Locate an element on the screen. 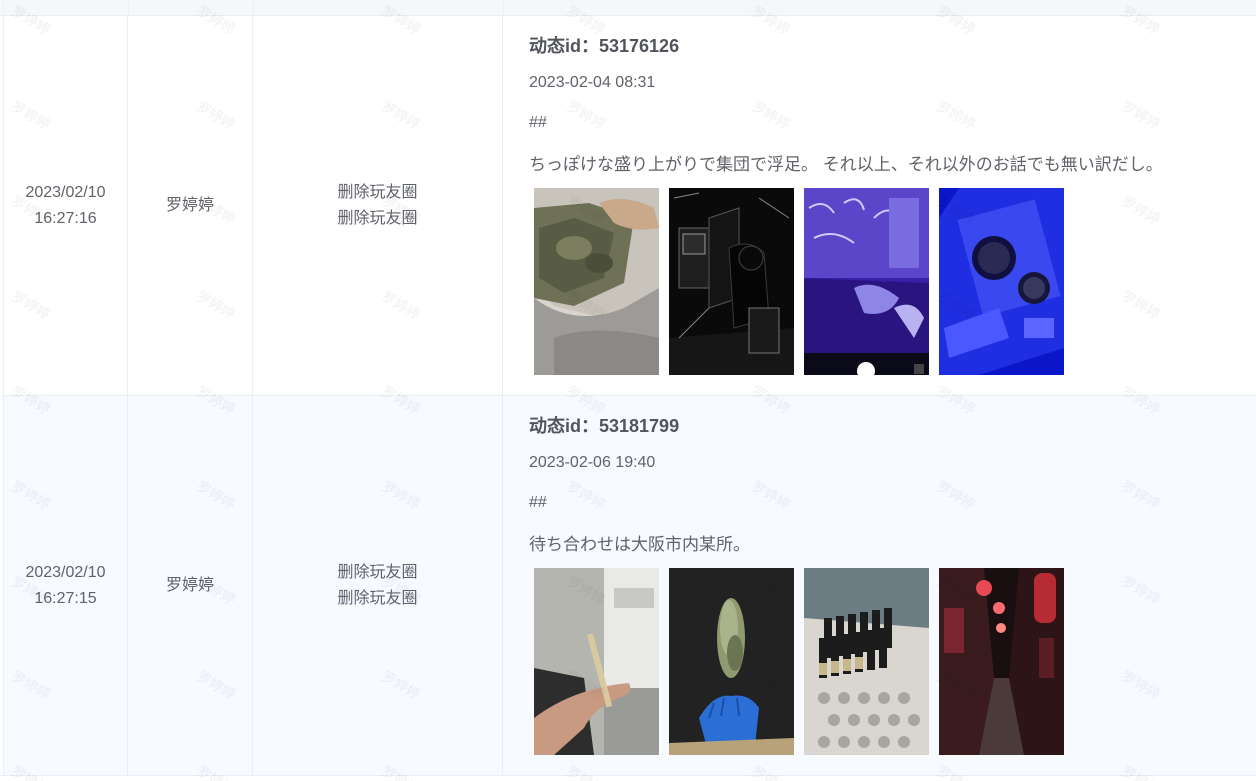 The width and height of the screenshot is (1256, 781). time-cell: 2023/02/10 16:27:16 is located at coordinates (65, 205).